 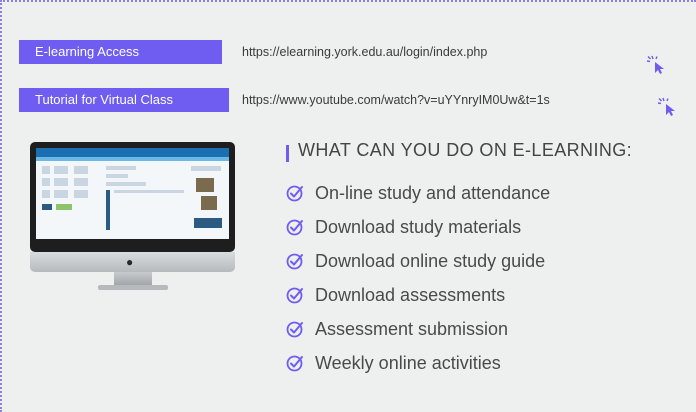 I want to click on feature-label: On-line study and attendance, so click(x=433, y=193).